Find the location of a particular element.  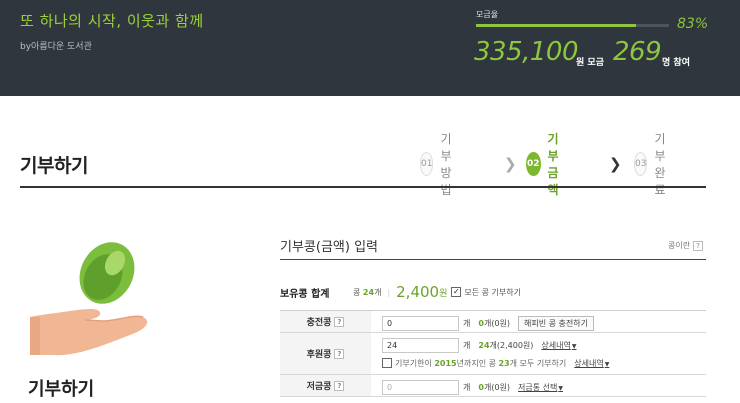

amount-raised: 335,100 is located at coordinates (526, 52).